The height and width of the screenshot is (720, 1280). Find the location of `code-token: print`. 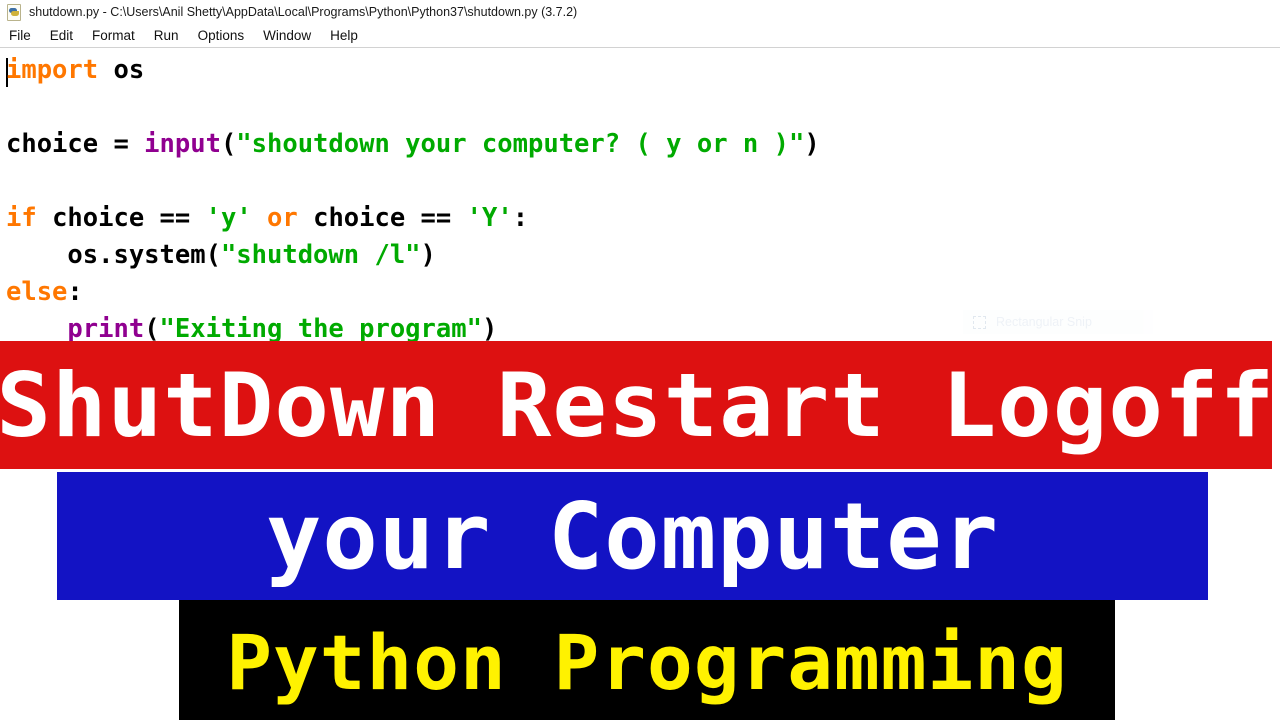

code-token: print is located at coordinates (106, 329).